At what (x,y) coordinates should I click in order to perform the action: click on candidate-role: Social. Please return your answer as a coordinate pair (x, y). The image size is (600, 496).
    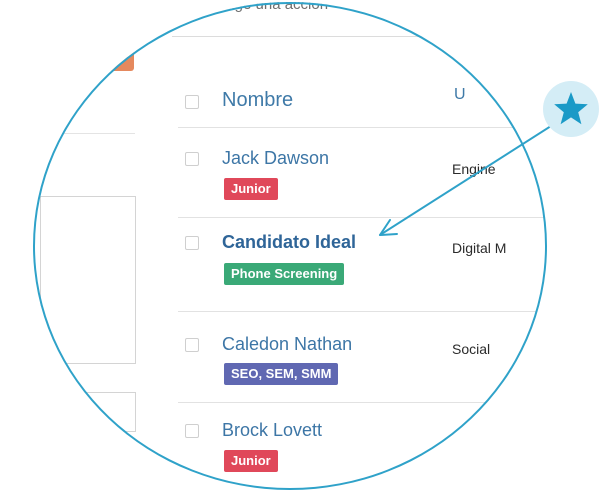
    Looking at the image, I should click on (471, 349).